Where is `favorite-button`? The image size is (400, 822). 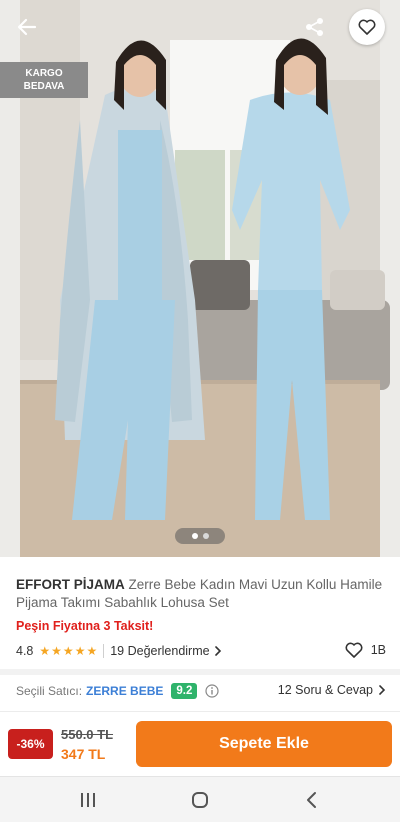 favorite-button is located at coordinates (367, 27).